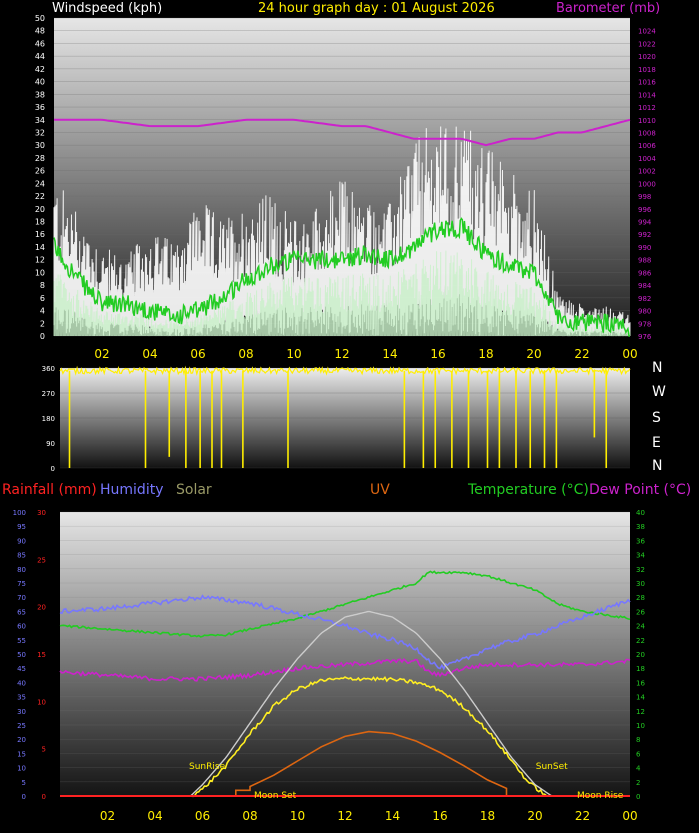 This screenshot has height=833, width=699. I want to click on barometer-tick-label: 1012, so click(647, 108).